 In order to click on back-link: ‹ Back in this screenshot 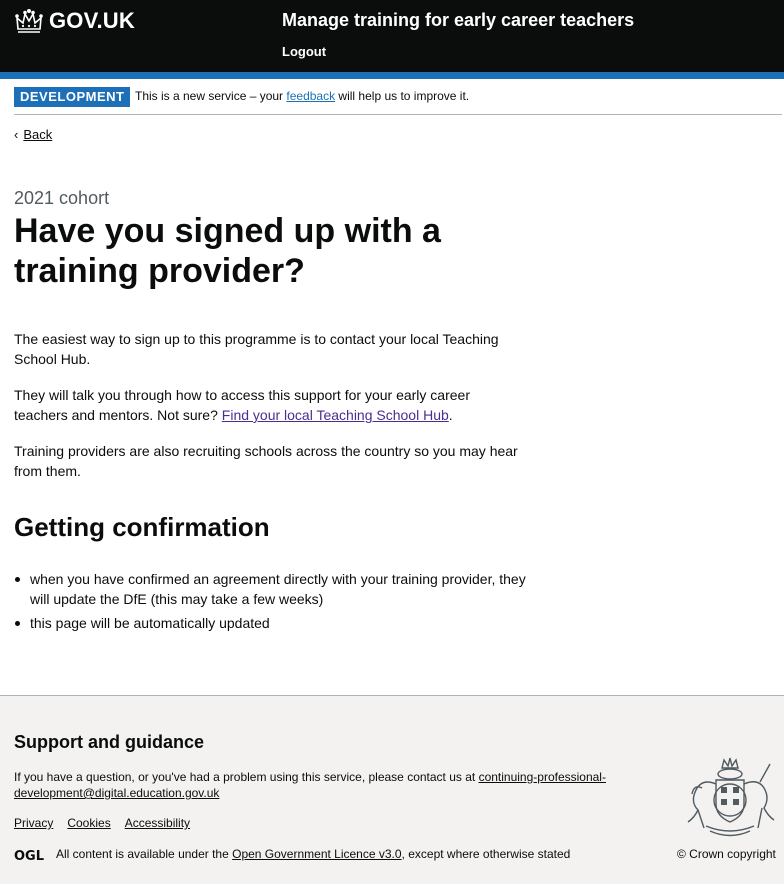, I will do `click(33, 134)`.